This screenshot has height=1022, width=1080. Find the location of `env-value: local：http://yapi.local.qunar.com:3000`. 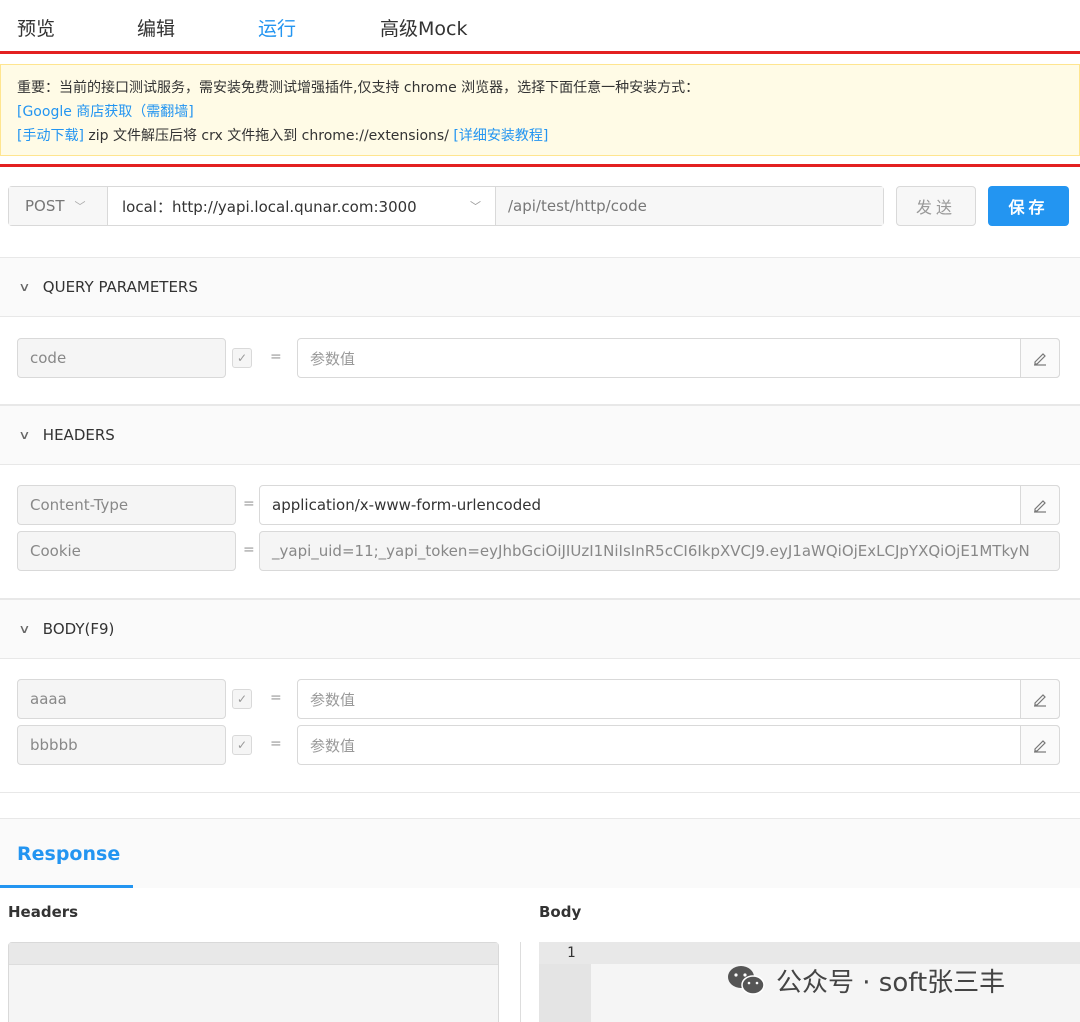

env-value: local：http://yapi.local.qunar.com:3000 is located at coordinates (269, 206).